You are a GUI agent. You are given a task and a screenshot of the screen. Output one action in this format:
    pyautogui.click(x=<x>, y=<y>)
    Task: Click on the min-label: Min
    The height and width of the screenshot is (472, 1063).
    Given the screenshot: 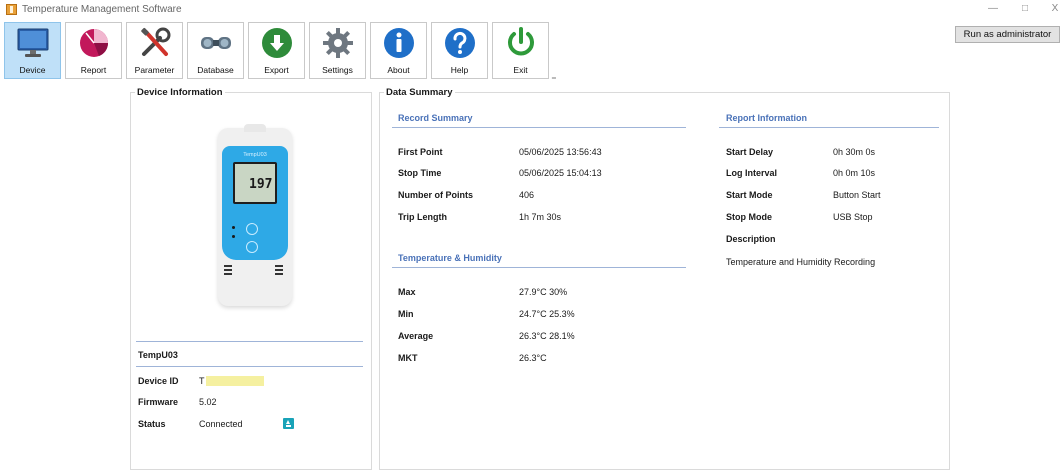 What is the action you would take?
    pyautogui.click(x=406, y=314)
    